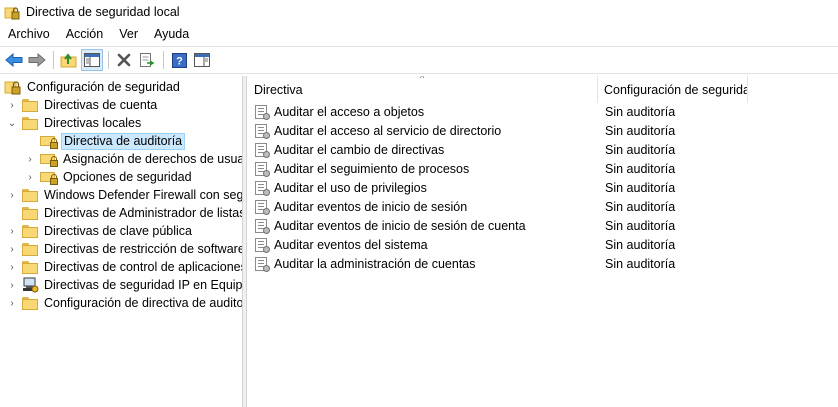  Describe the element at coordinates (108, 60) in the screenshot. I see `toolbar-separator` at that location.